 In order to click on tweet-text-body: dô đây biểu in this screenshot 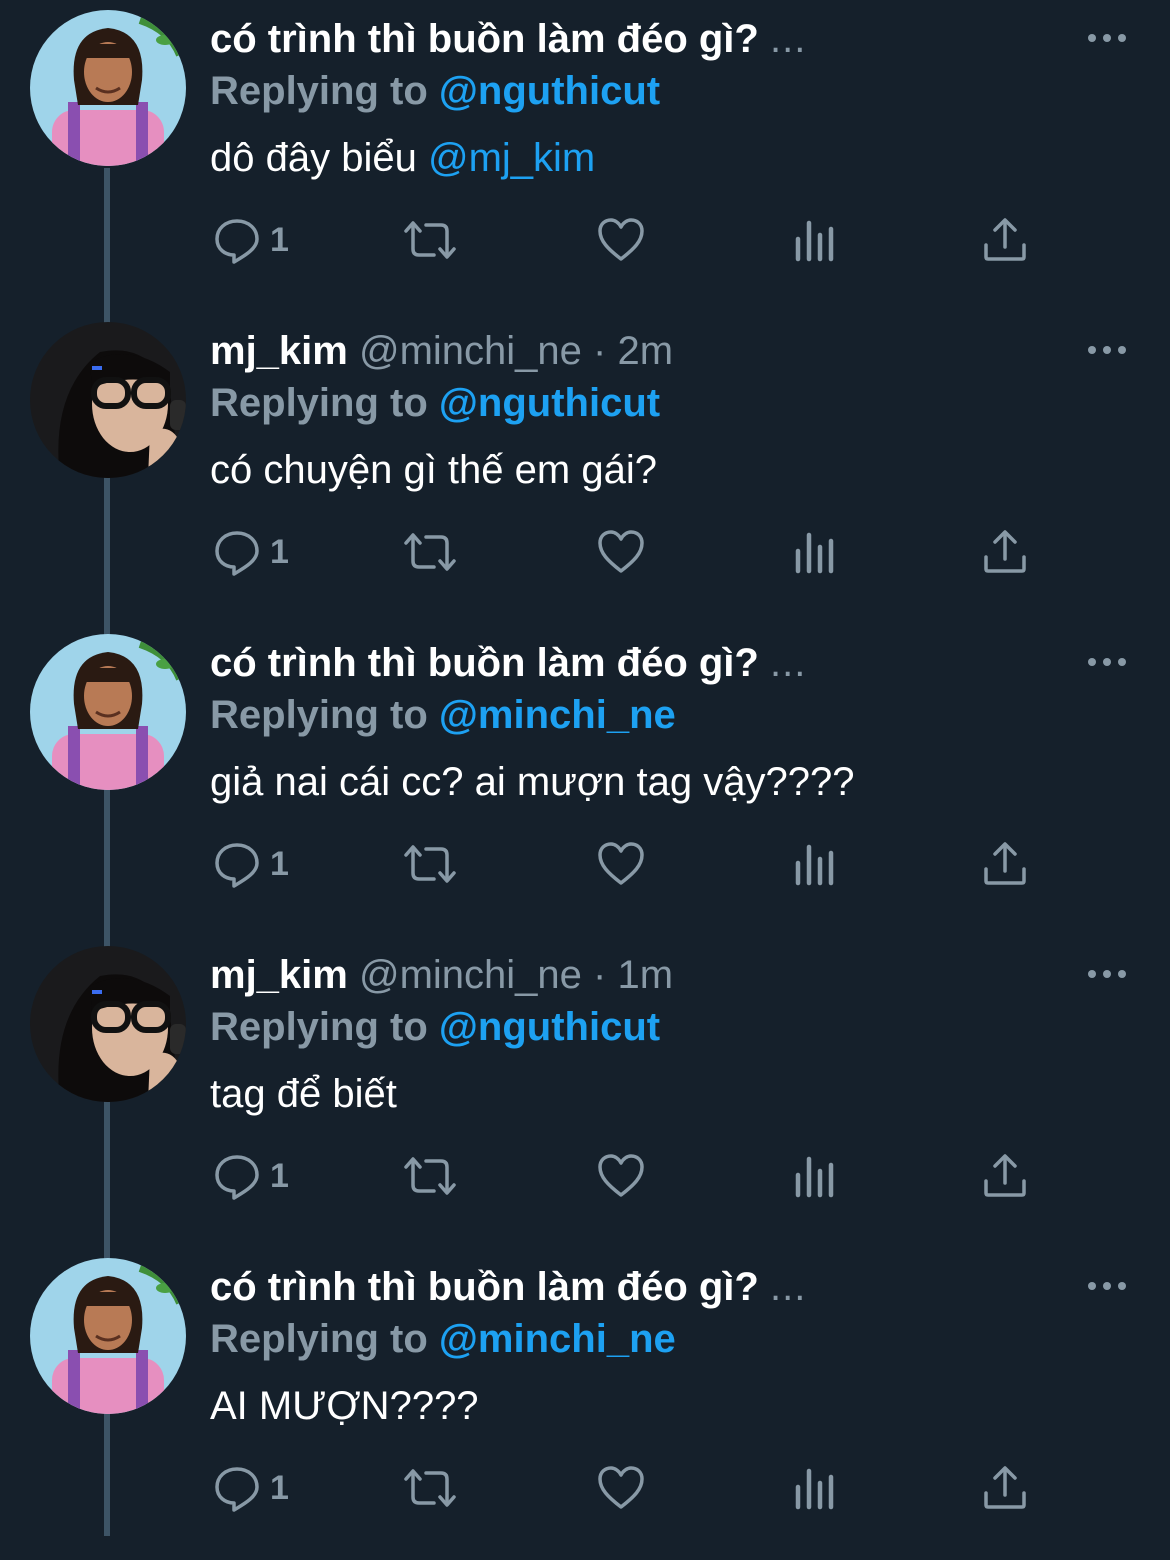, I will do `click(313, 158)`.